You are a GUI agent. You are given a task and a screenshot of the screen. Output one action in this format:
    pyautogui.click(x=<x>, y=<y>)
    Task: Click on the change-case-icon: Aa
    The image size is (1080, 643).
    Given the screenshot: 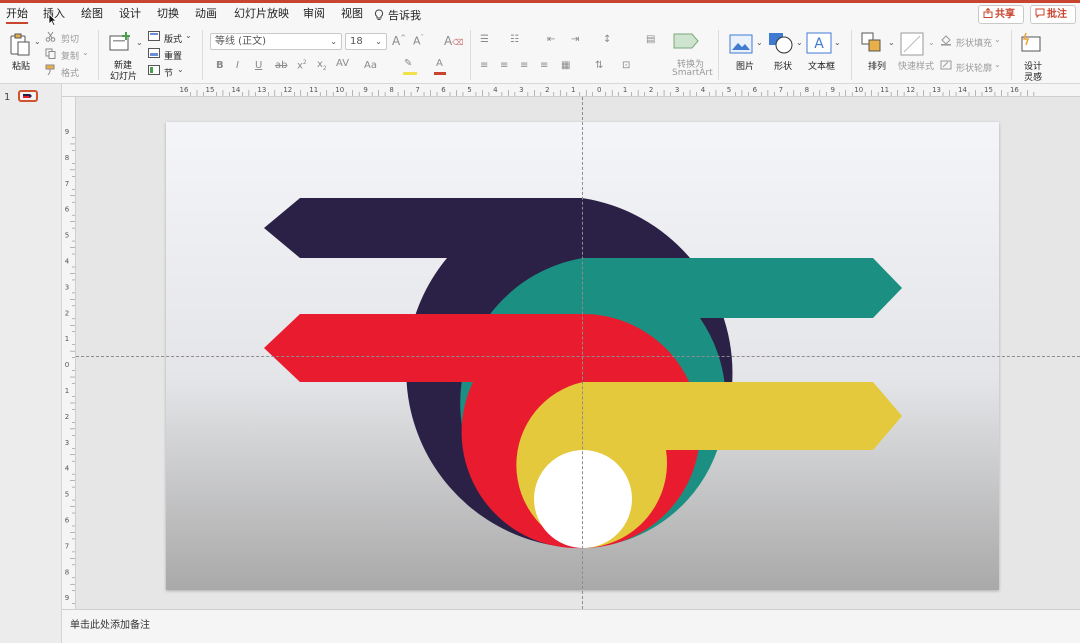 What is the action you would take?
    pyautogui.click(x=370, y=65)
    